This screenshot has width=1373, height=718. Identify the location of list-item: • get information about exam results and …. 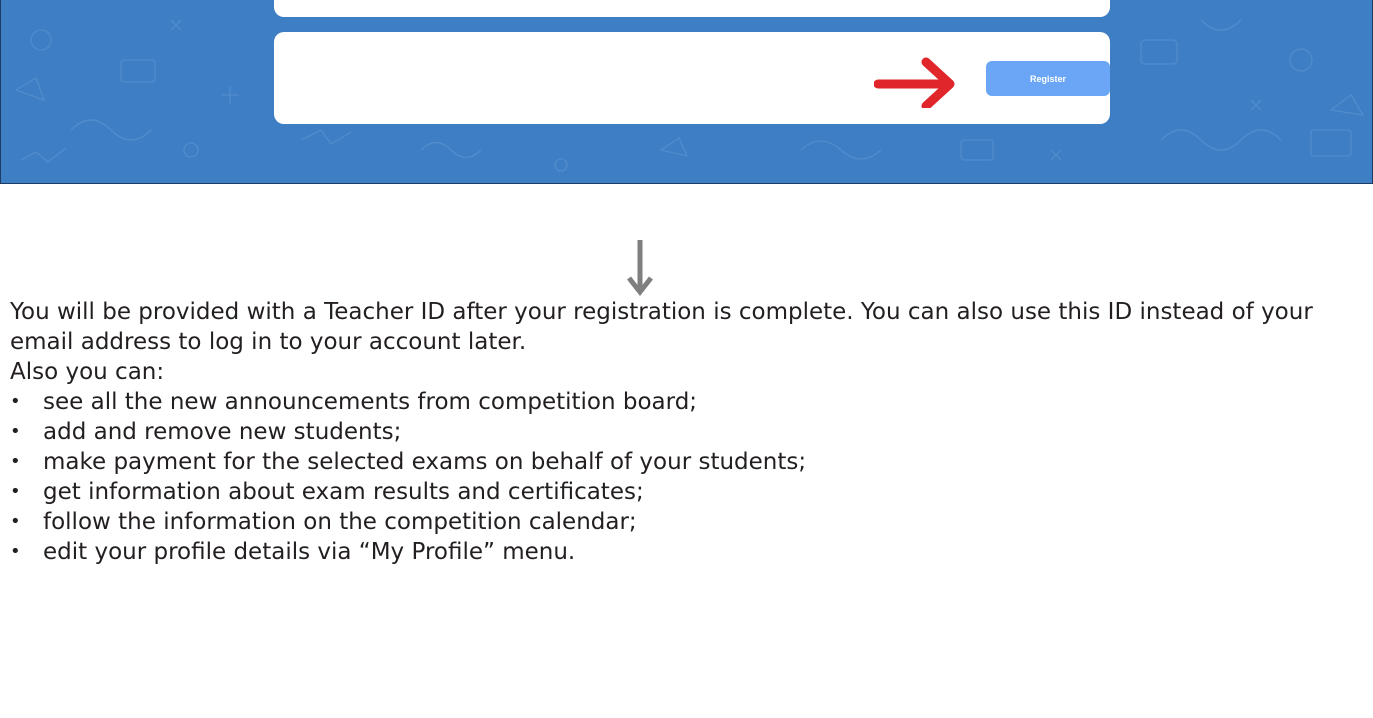
(327, 492).